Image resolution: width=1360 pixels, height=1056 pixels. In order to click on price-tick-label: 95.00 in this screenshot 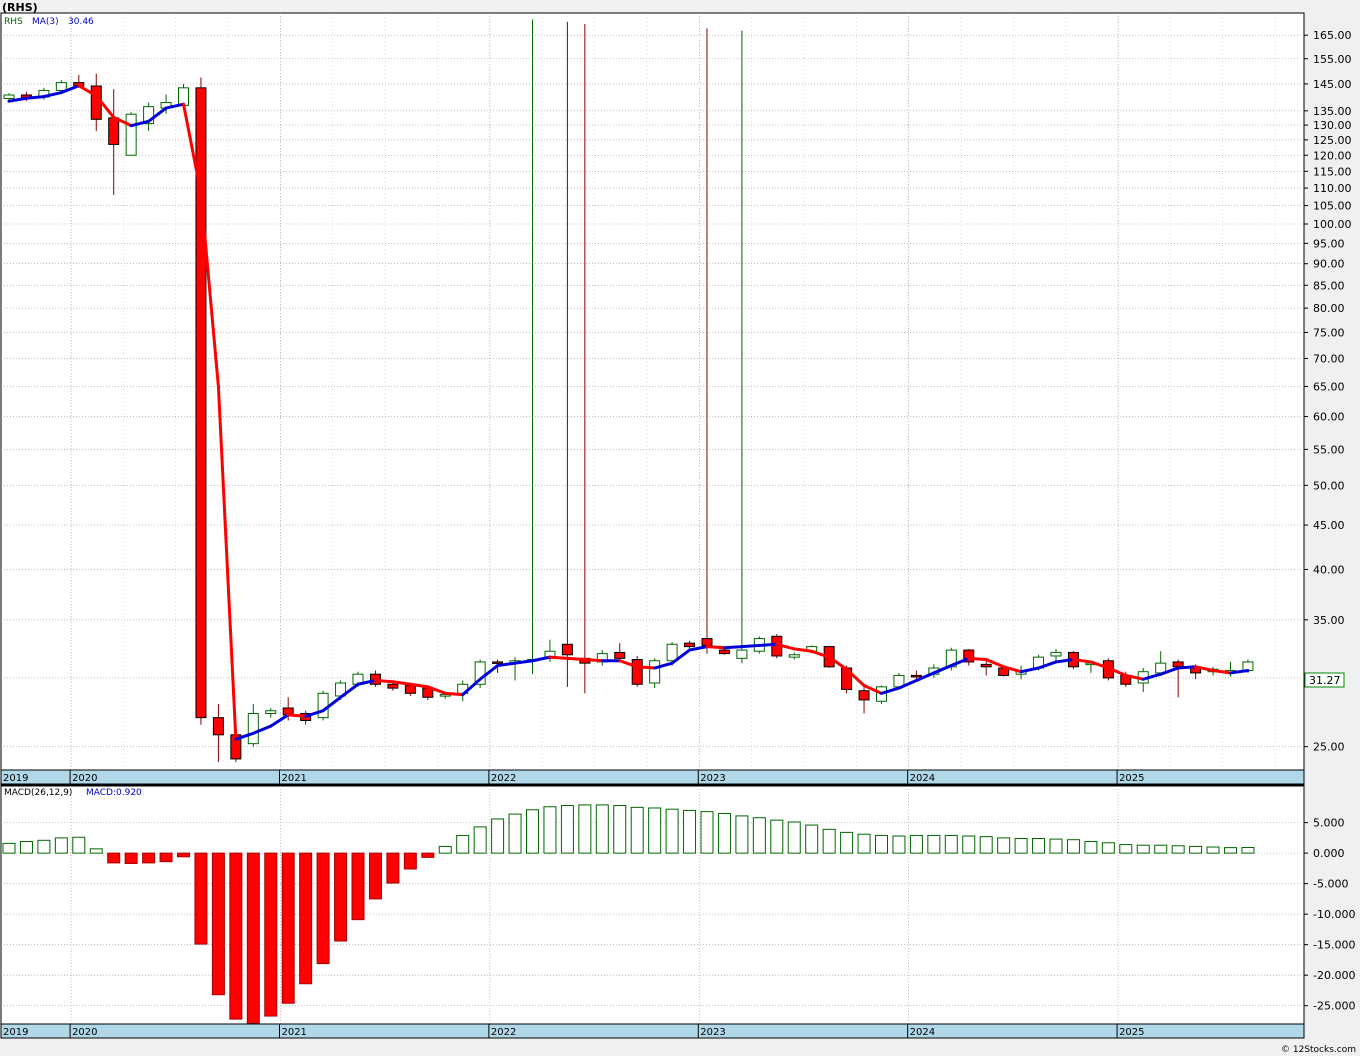, I will do `click(1329, 243)`.